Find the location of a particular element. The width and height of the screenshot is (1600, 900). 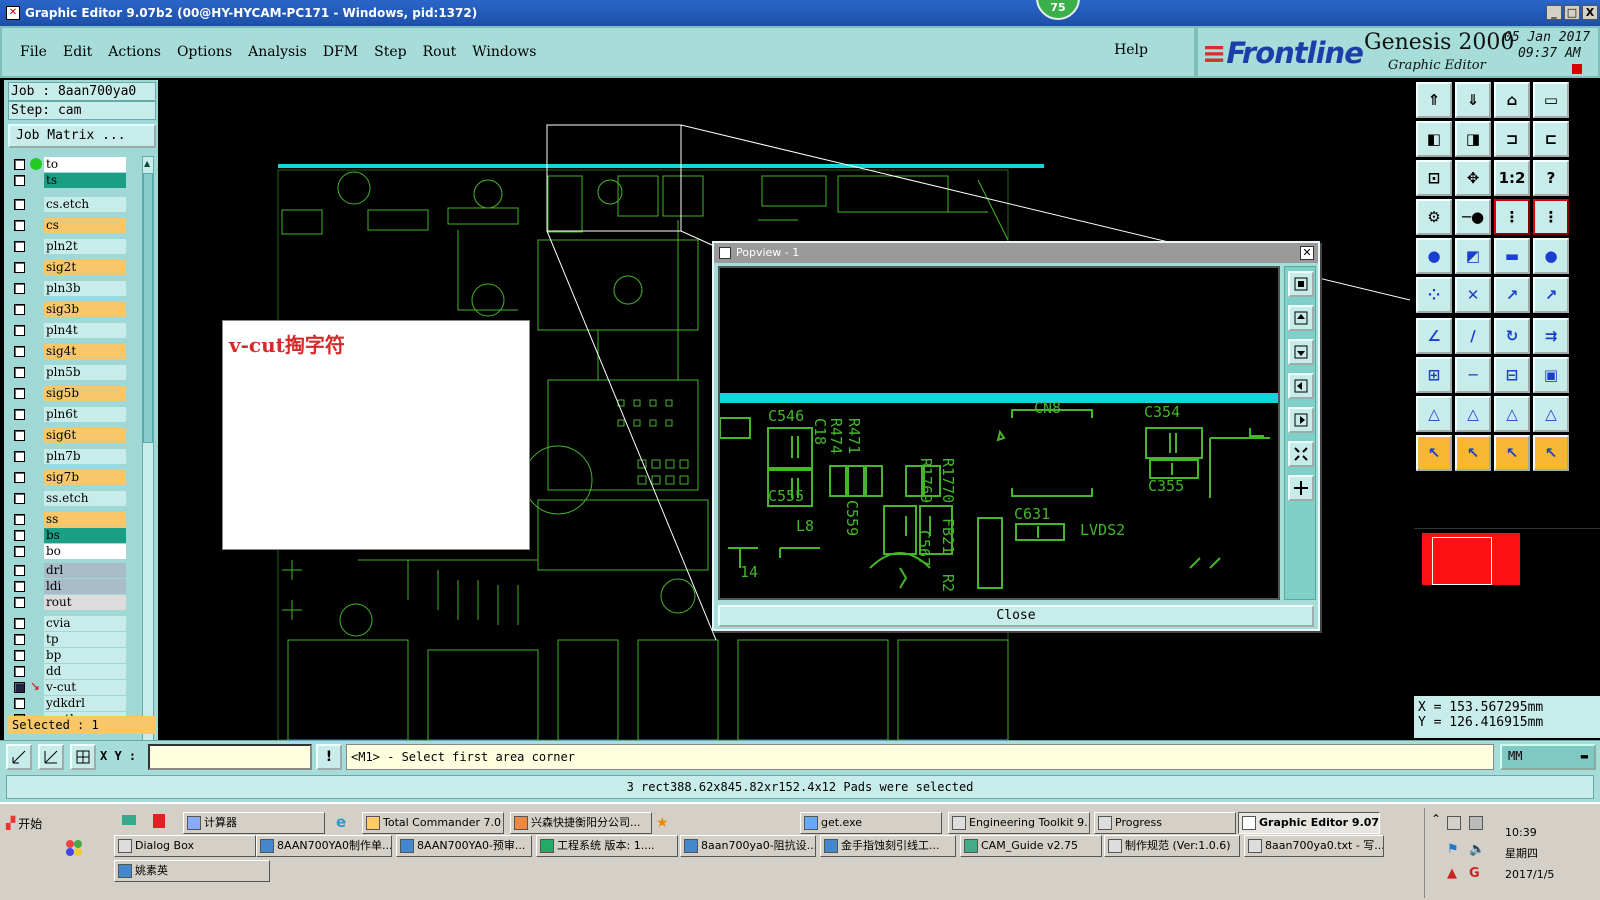

pop-pan-right-icon is located at coordinates (1301, 420).